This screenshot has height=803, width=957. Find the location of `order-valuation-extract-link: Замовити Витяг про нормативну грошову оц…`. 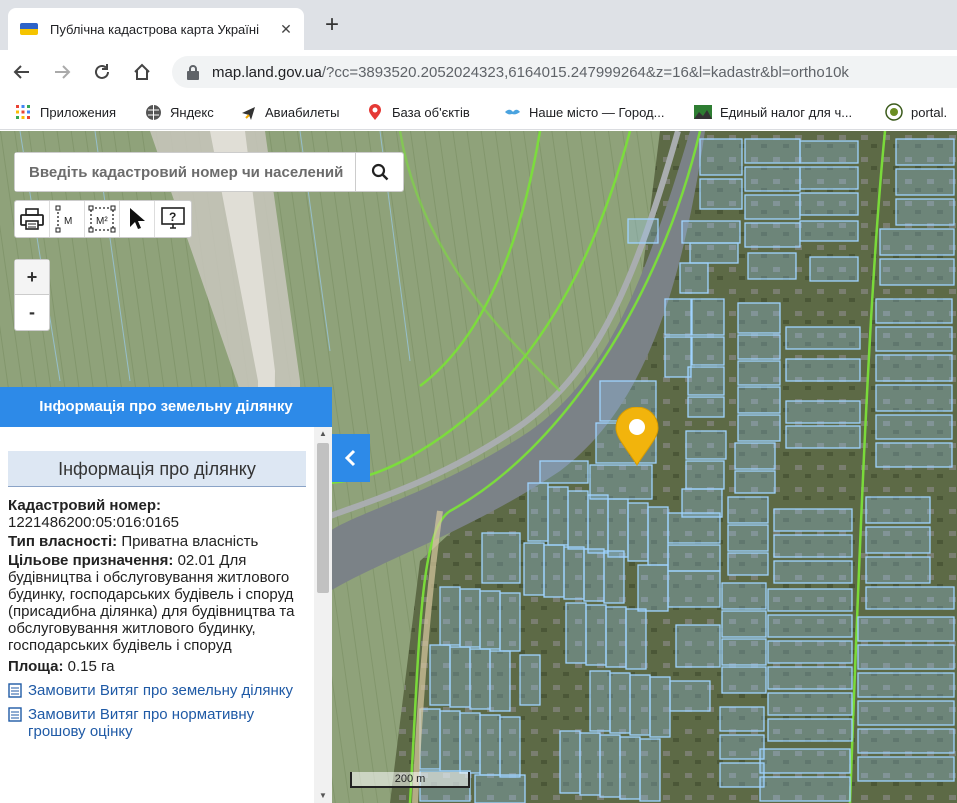

order-valuation-extract-link: Замовити Витяг про нормативну грошову оц… is located at coordinates (157, 723).